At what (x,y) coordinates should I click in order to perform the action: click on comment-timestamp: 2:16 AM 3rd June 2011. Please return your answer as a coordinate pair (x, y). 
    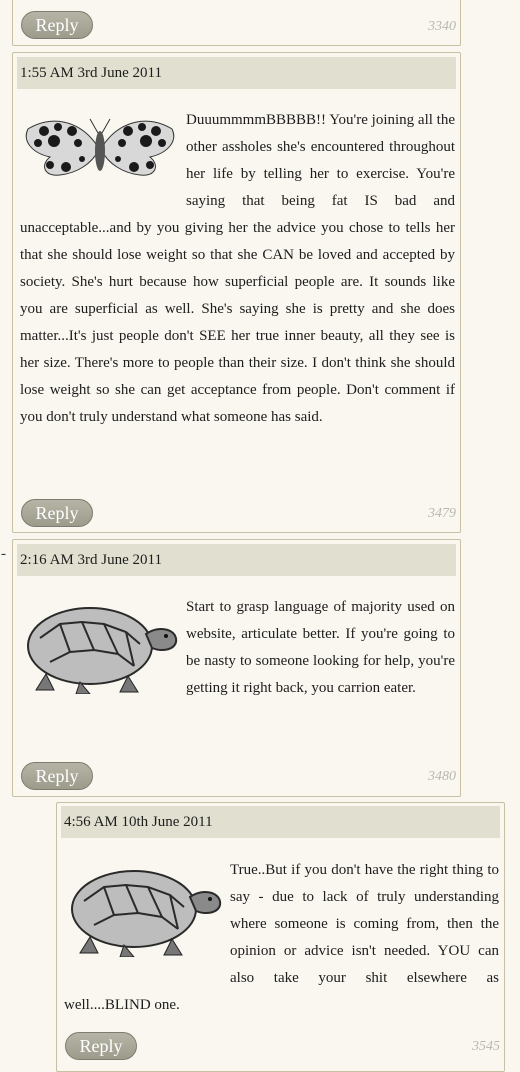
    Looking at the image, I should click on (236, 560).